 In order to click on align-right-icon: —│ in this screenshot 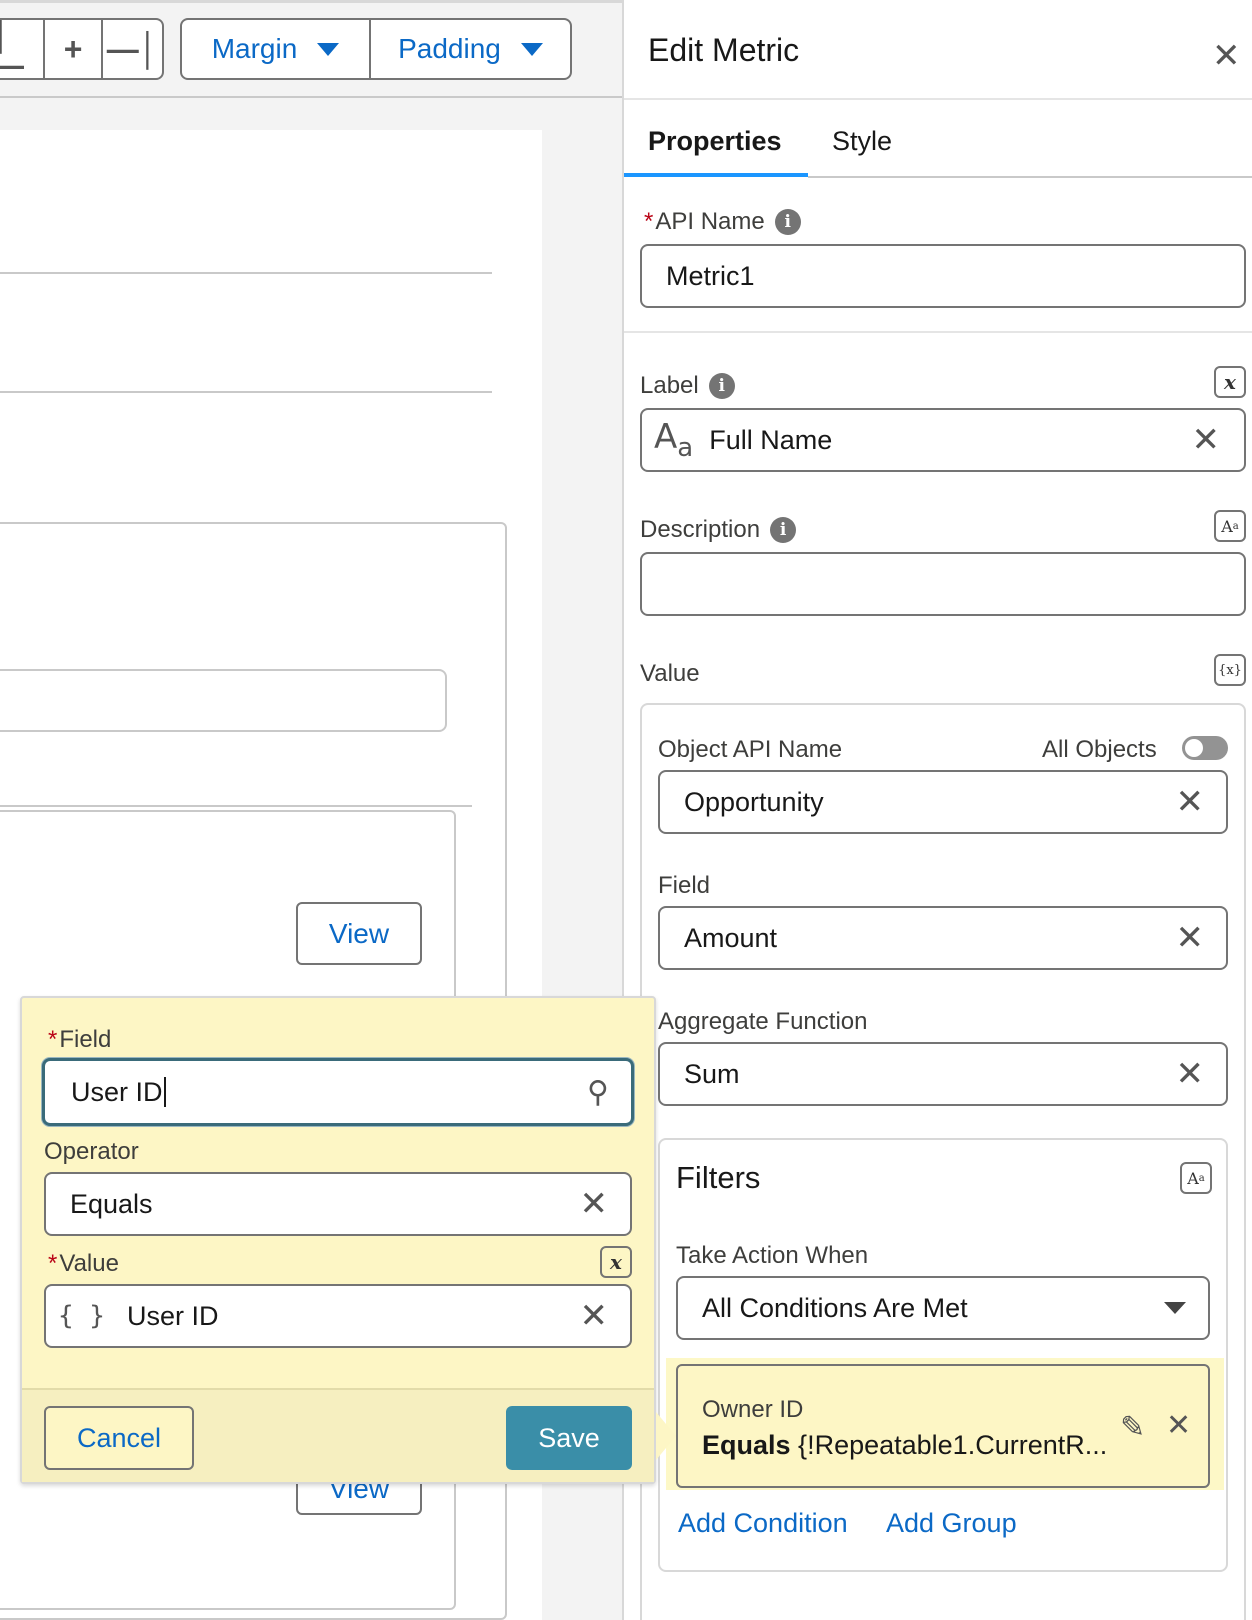, I will do `click(132, 49)`.